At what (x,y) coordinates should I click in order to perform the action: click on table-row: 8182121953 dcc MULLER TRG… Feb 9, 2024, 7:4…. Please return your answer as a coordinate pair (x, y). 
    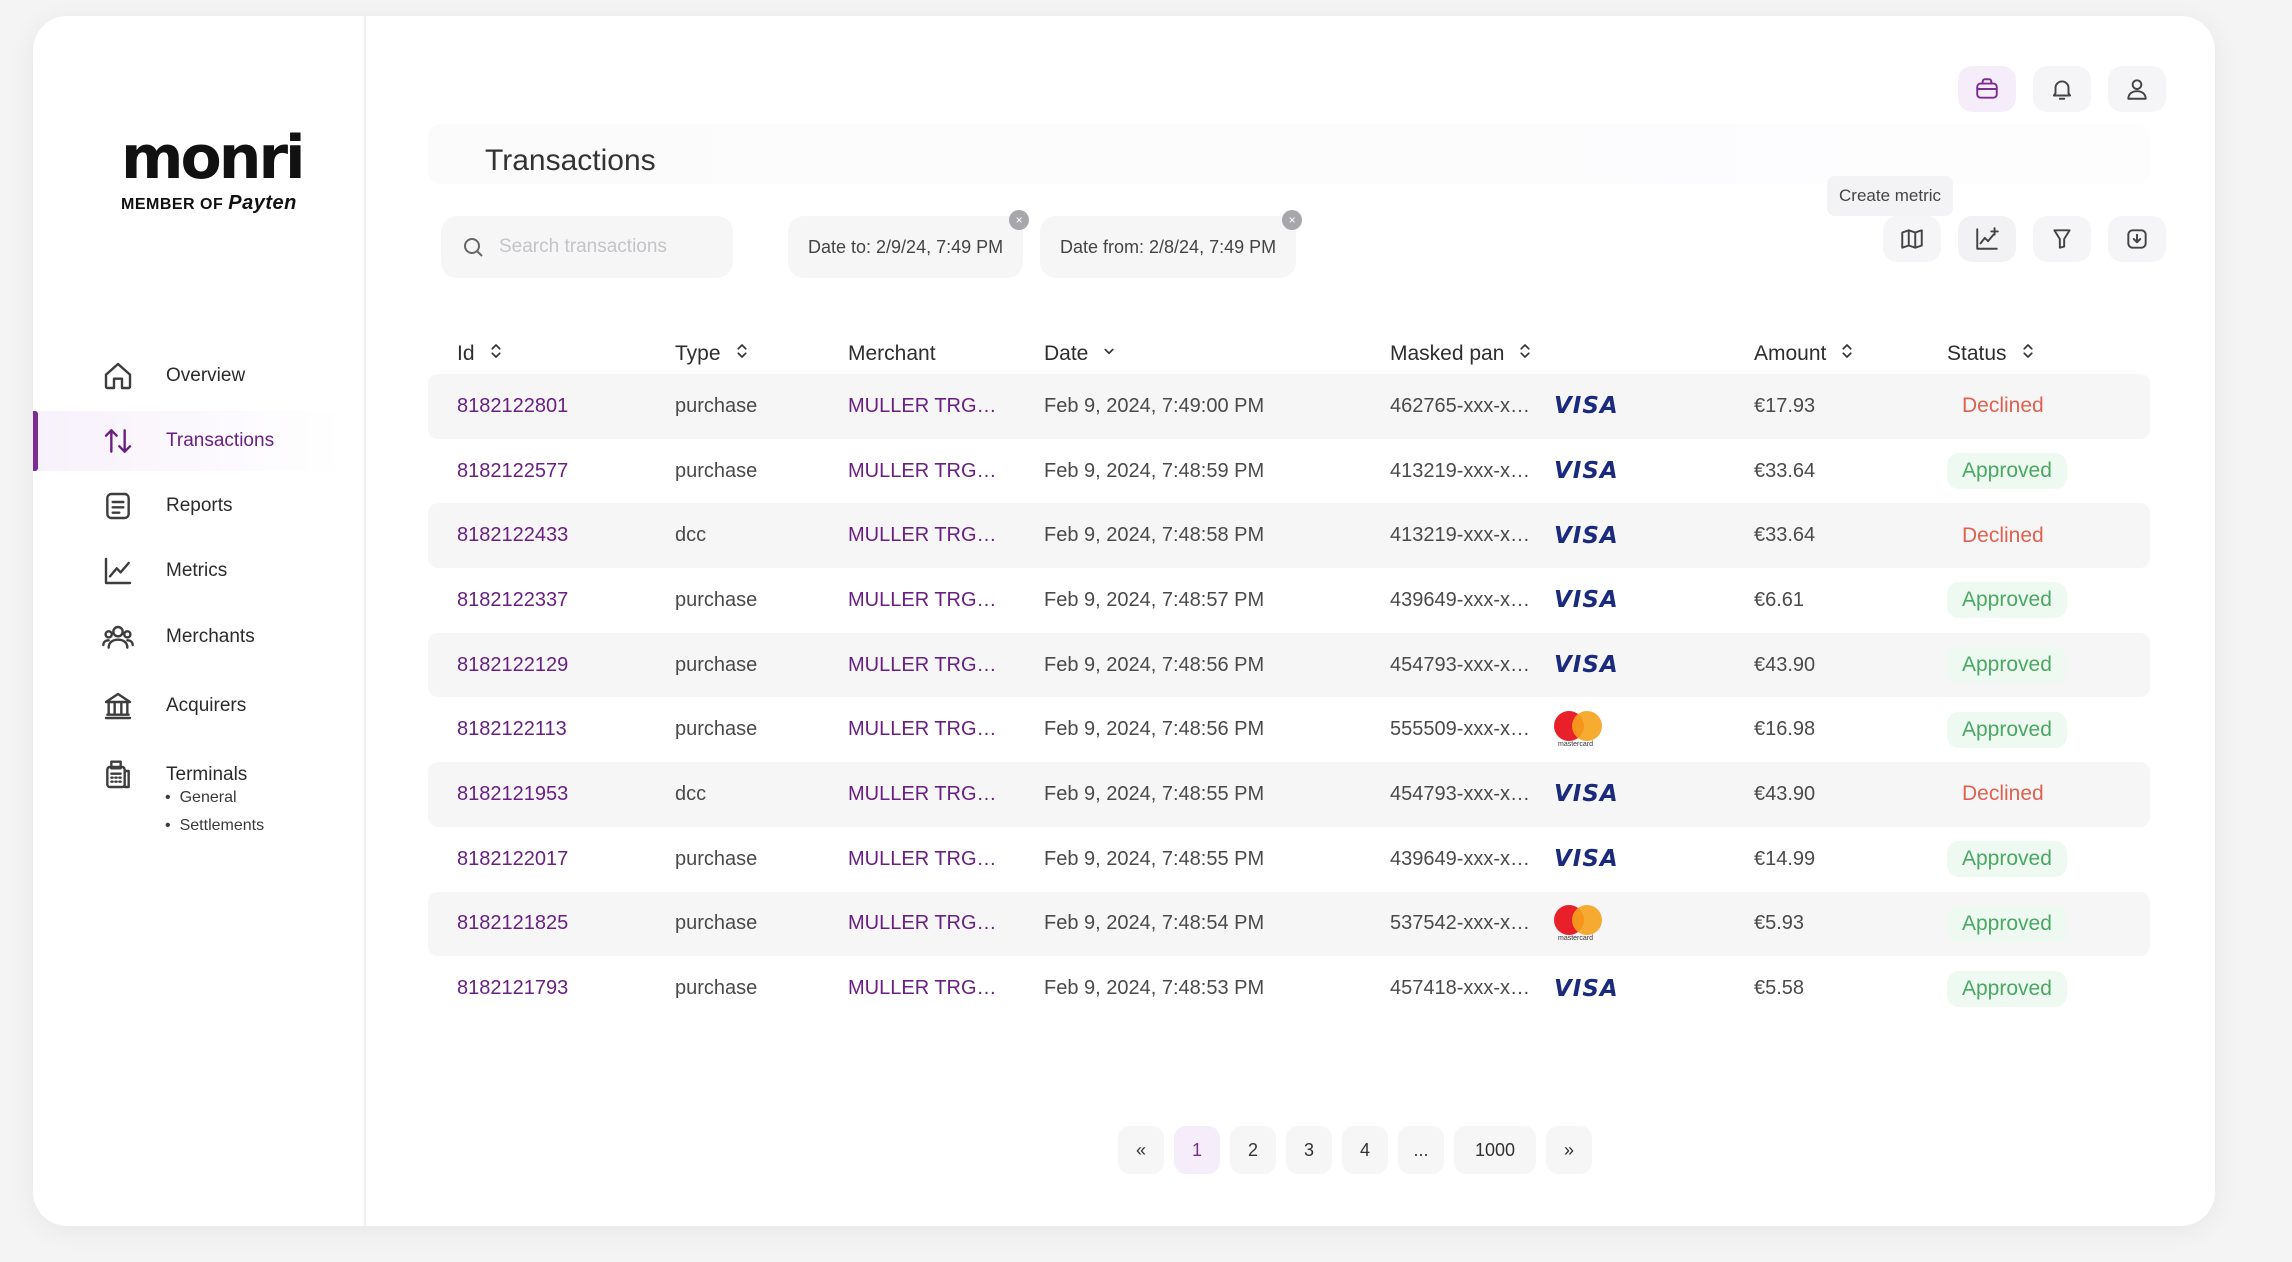
    Looking at the image, I should click on (1289, 794).